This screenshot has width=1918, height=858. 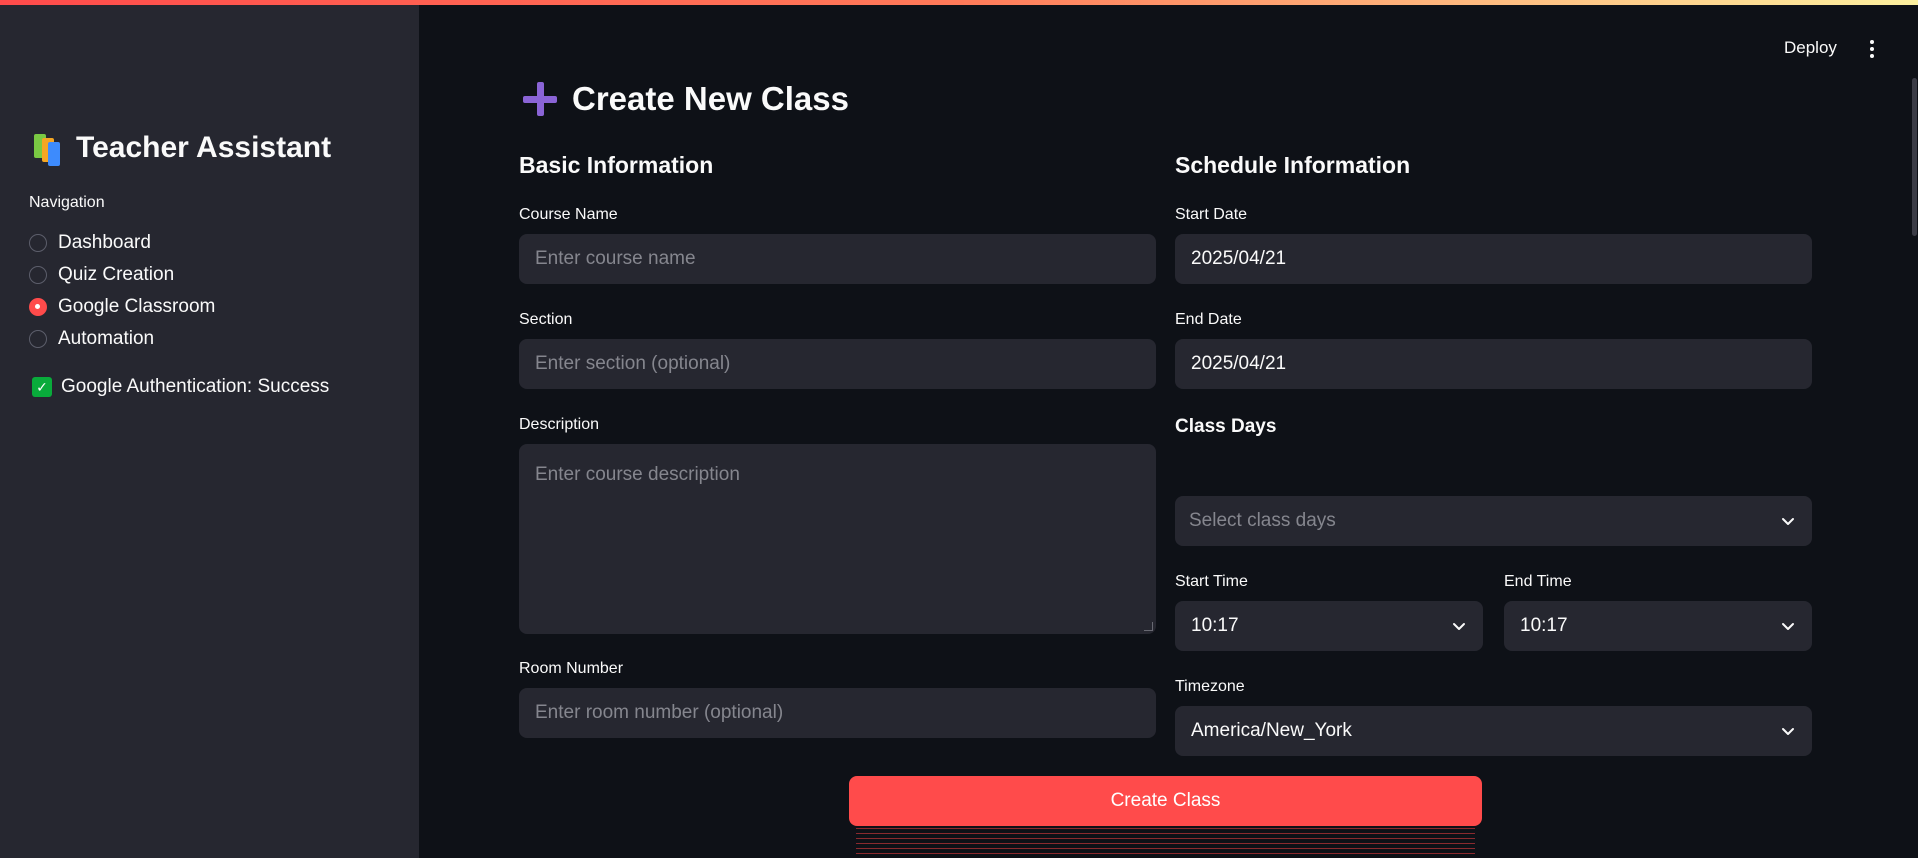 What do you see at coordinates (616, 165) in the screenshot?
I see `basic-information-title: Basic Information` at bounding box center [616, 165].